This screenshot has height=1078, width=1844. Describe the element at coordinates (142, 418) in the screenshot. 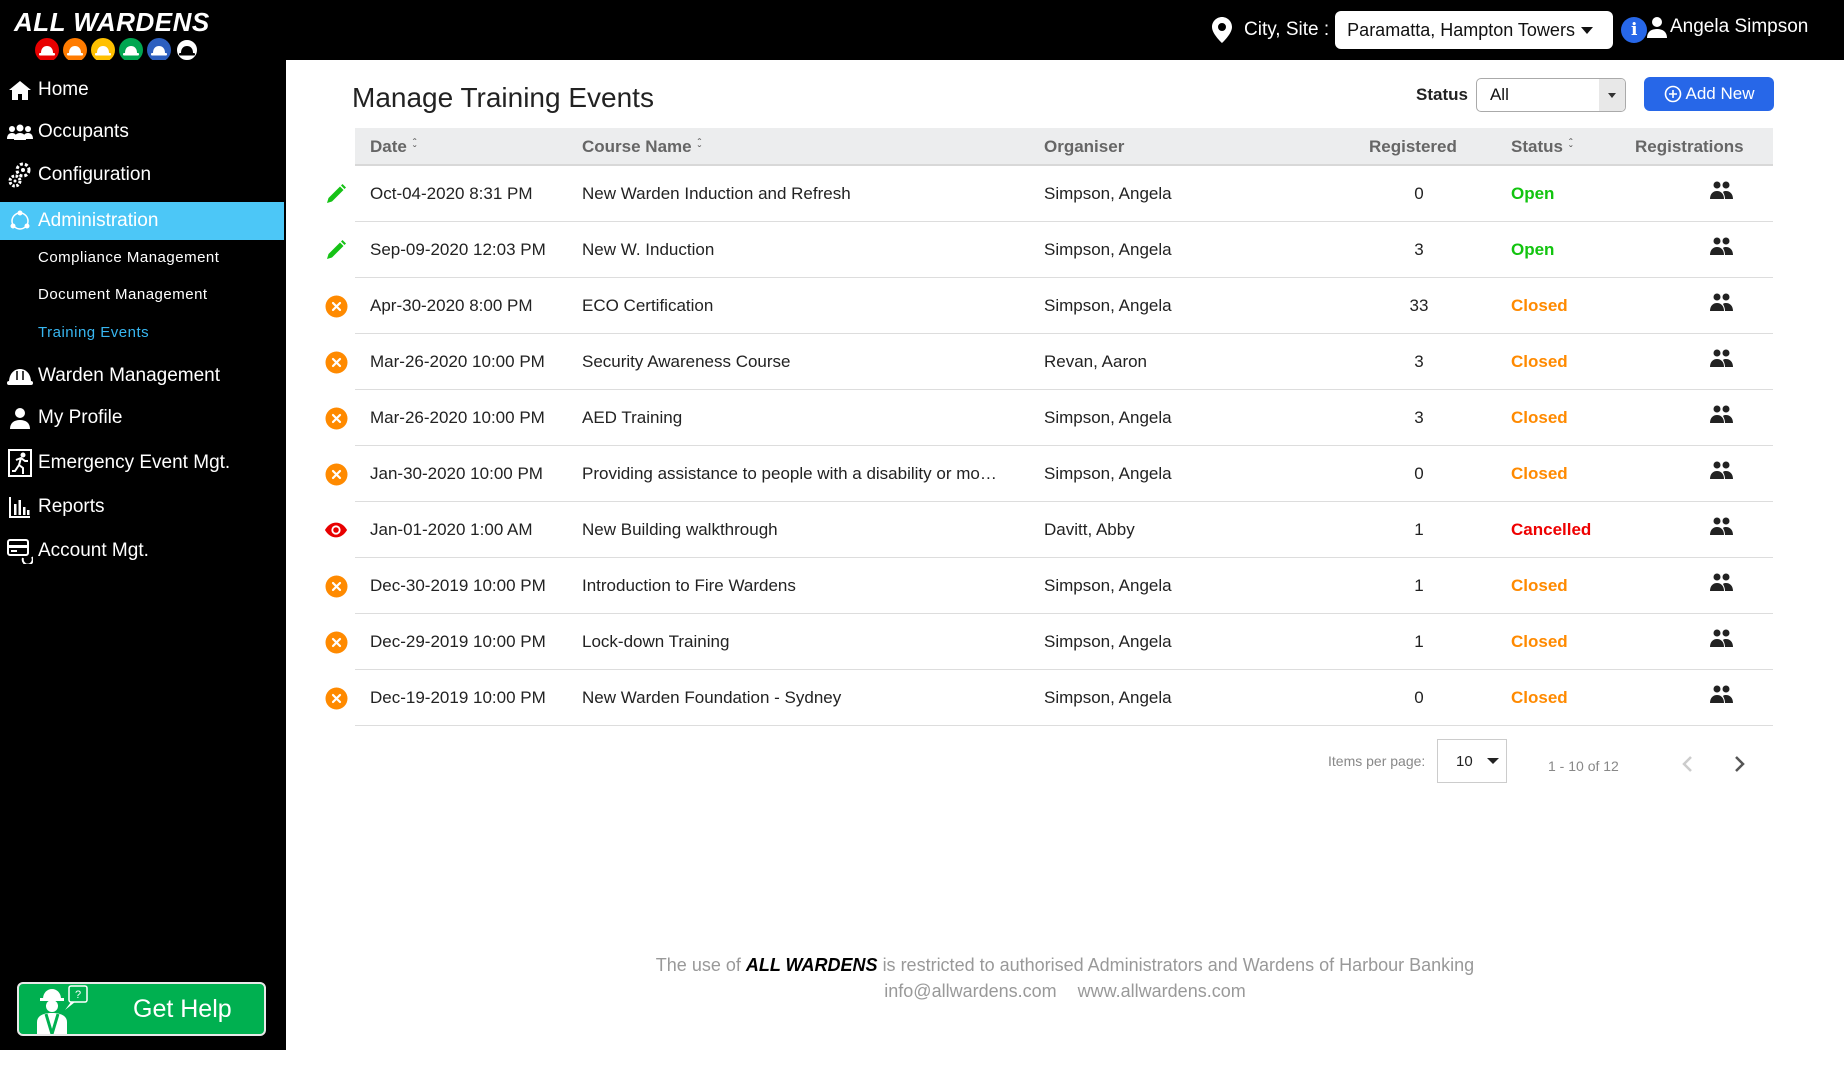

I see `sidebar-item-my-profile: My Profile` at that location.